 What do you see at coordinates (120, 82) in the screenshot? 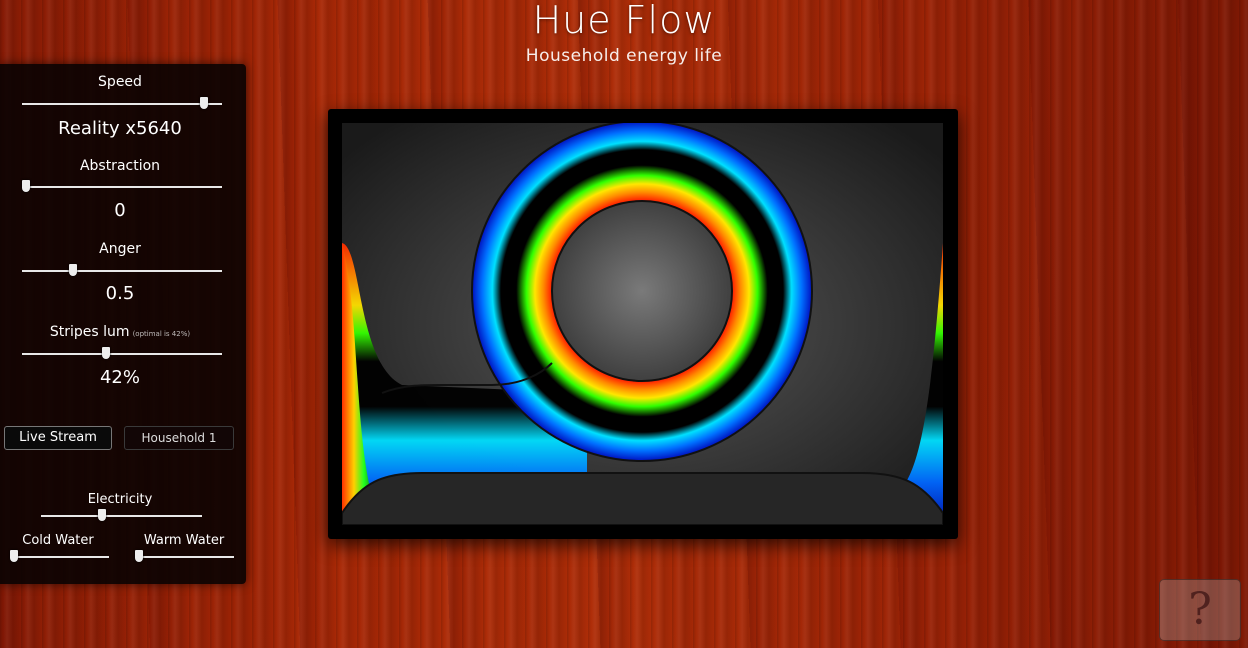
I see `speed-label: Speed` at bounding box center [120, 82].